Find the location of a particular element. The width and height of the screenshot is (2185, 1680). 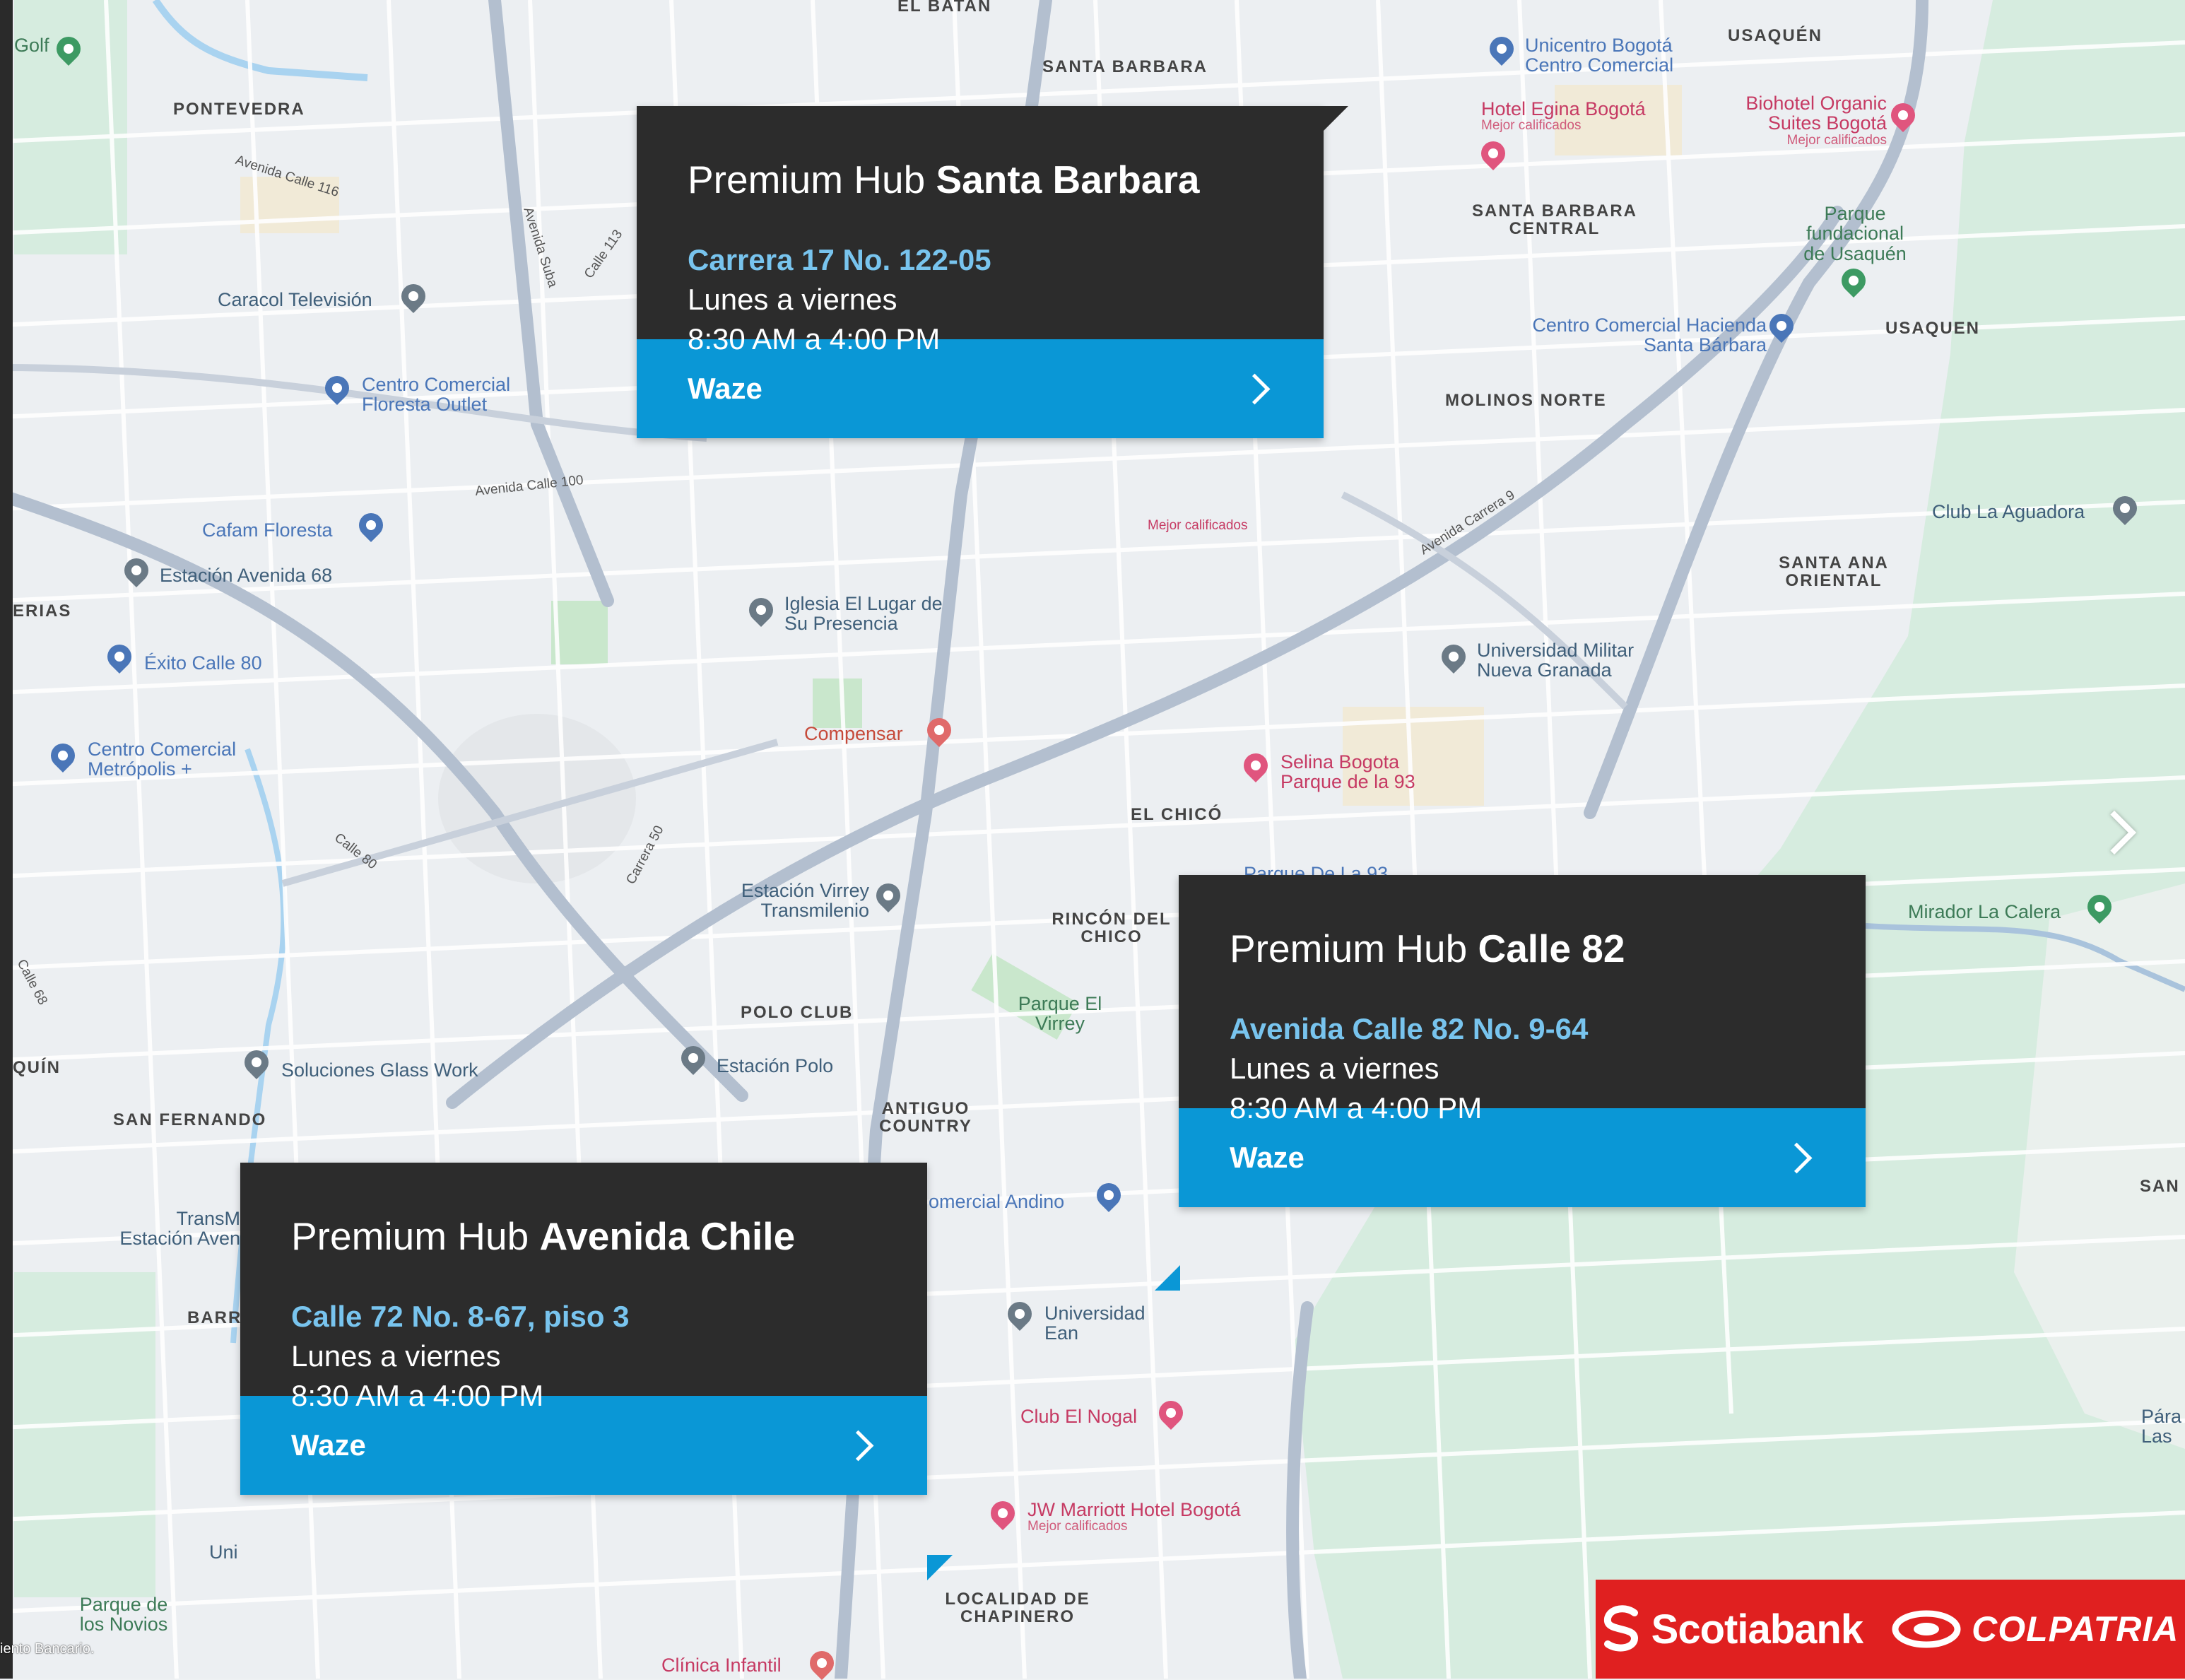

poi-uni: Uni is located at coordinates (223, 1553).